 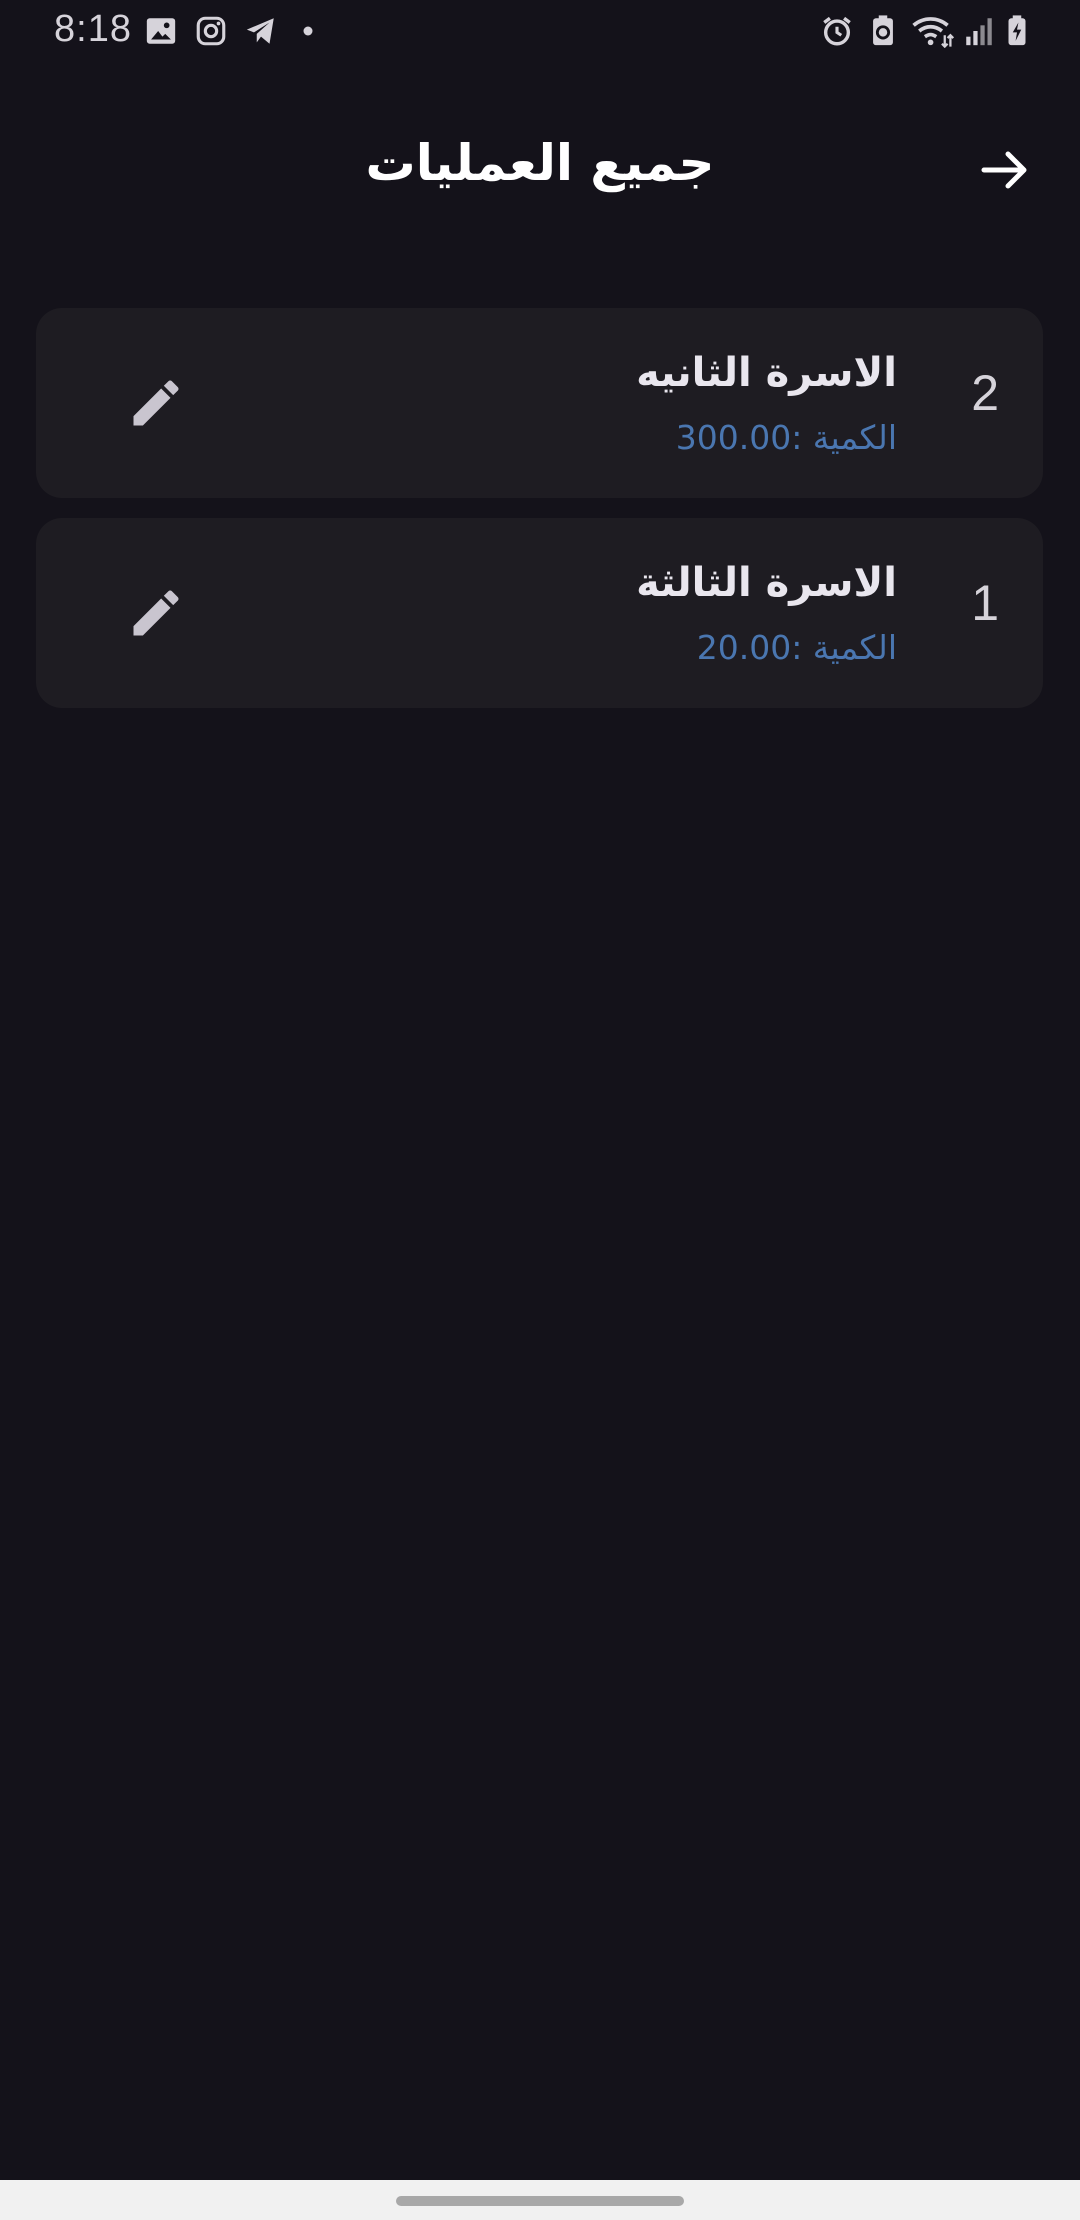 I want to click on item-quantity: الكمية :20.00, so click(x=796, y=647).